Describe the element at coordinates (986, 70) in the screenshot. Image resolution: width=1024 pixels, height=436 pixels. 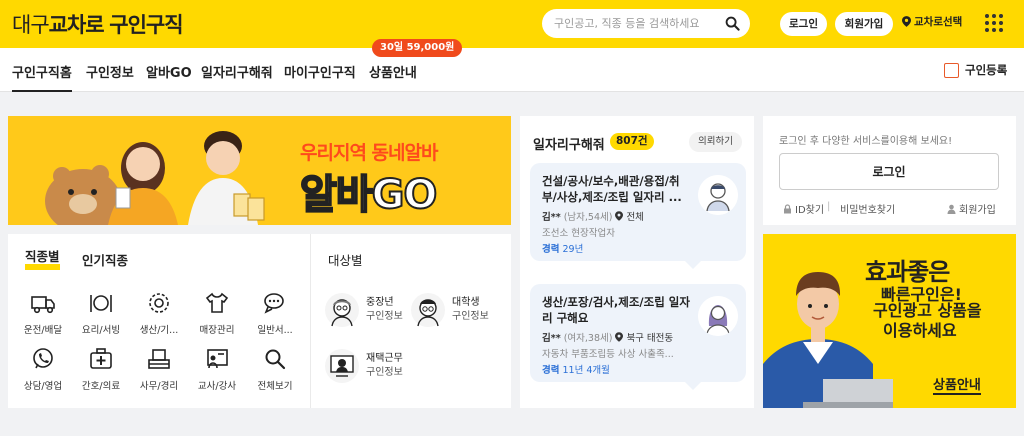
I see `register-label: 구인등록` at that location.